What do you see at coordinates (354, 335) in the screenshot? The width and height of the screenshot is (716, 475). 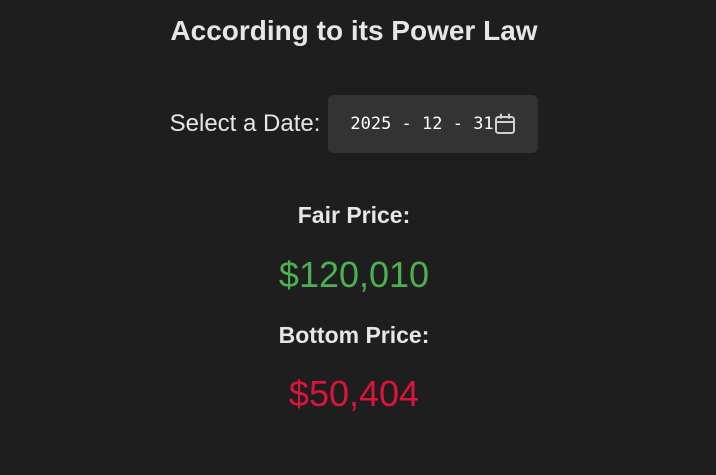 I see `bottom-price-label: Bottom Price:` at bounding box center [354, 335].